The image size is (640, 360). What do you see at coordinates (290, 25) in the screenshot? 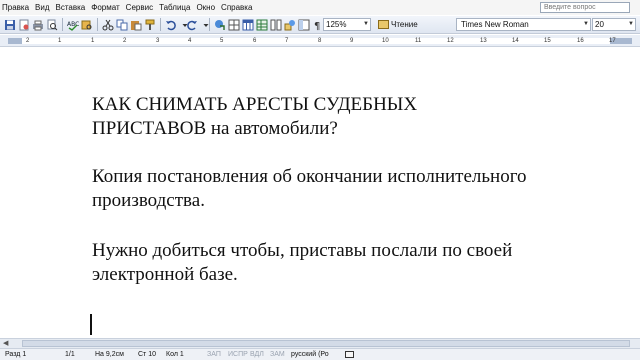
I see `drawing-icon` at bounding box center [290, 25].